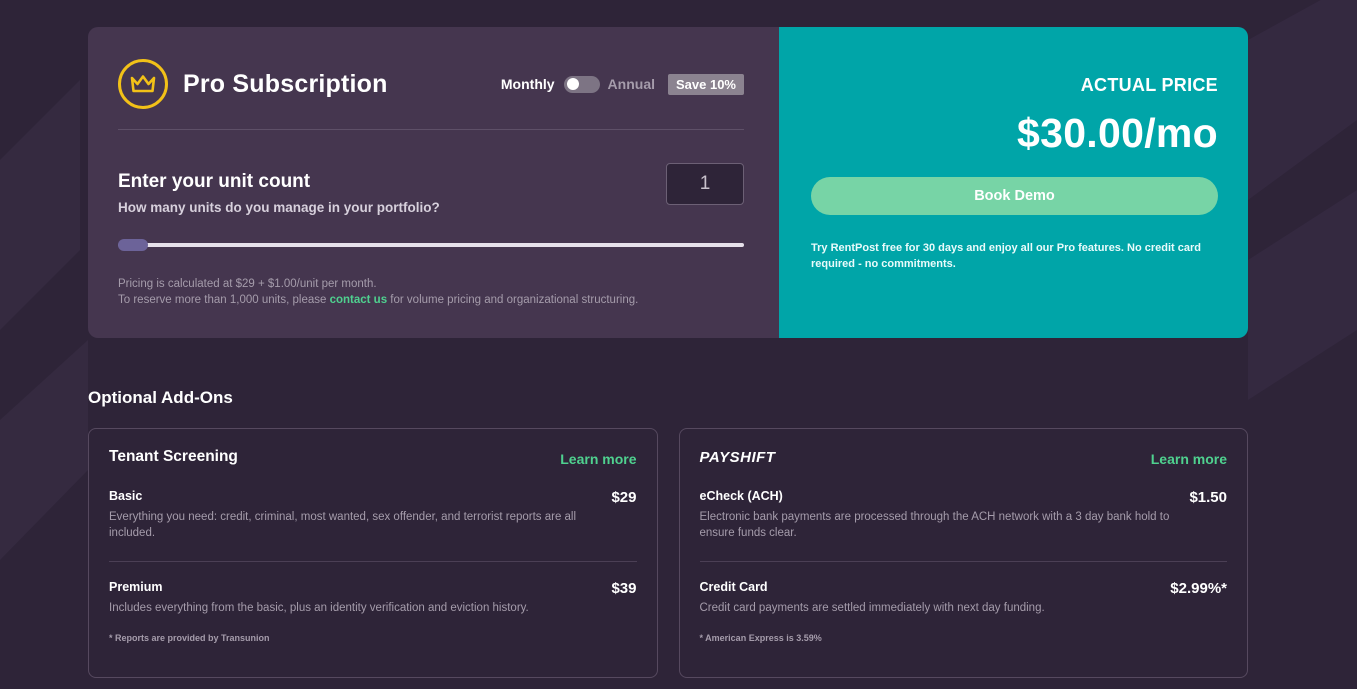  Describe the element at coordinates (760, 638) in the screenshot. I see `payshift-footnote: * American Express is 3.59%` at that location.